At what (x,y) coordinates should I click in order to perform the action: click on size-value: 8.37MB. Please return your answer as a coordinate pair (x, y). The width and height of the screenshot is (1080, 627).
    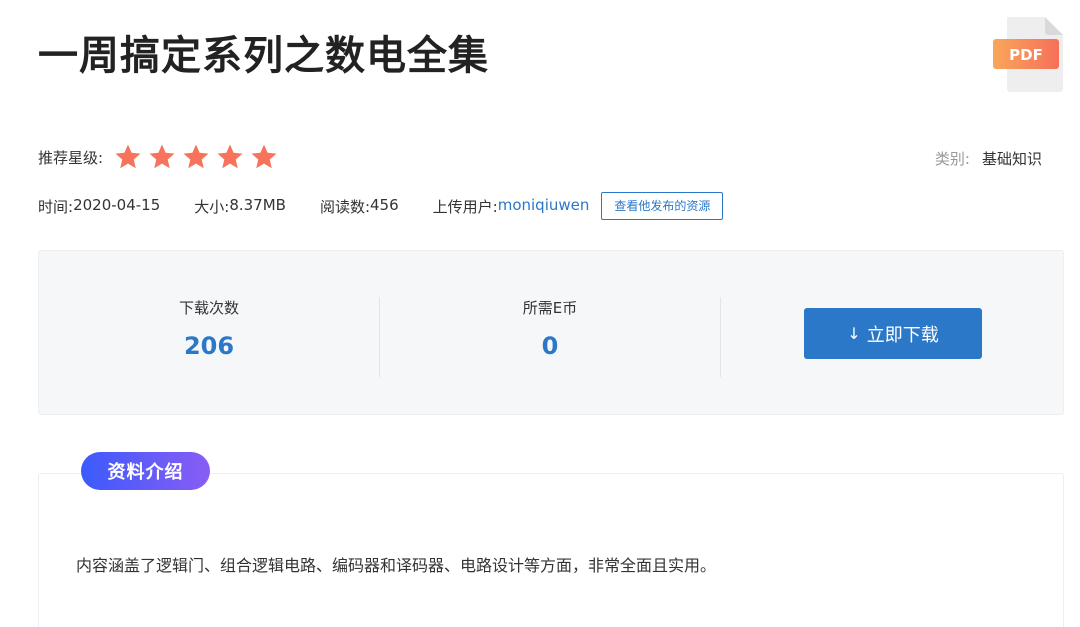
    Looking at the image, I should click on (257, 204).